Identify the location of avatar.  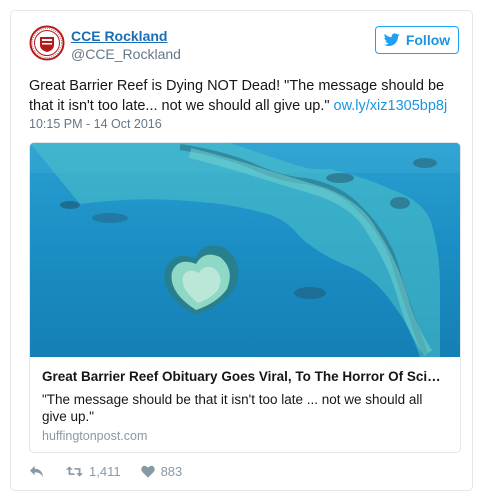
(47, 43).